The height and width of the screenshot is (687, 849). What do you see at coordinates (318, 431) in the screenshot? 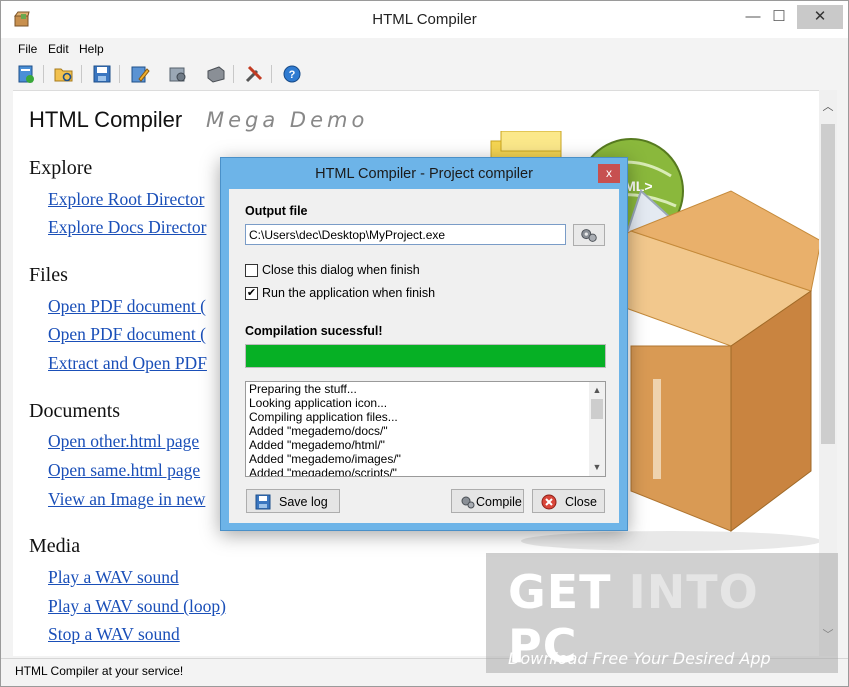
I see `log-line: Added "megademo/docs/"` at bounding box center [318, 431].